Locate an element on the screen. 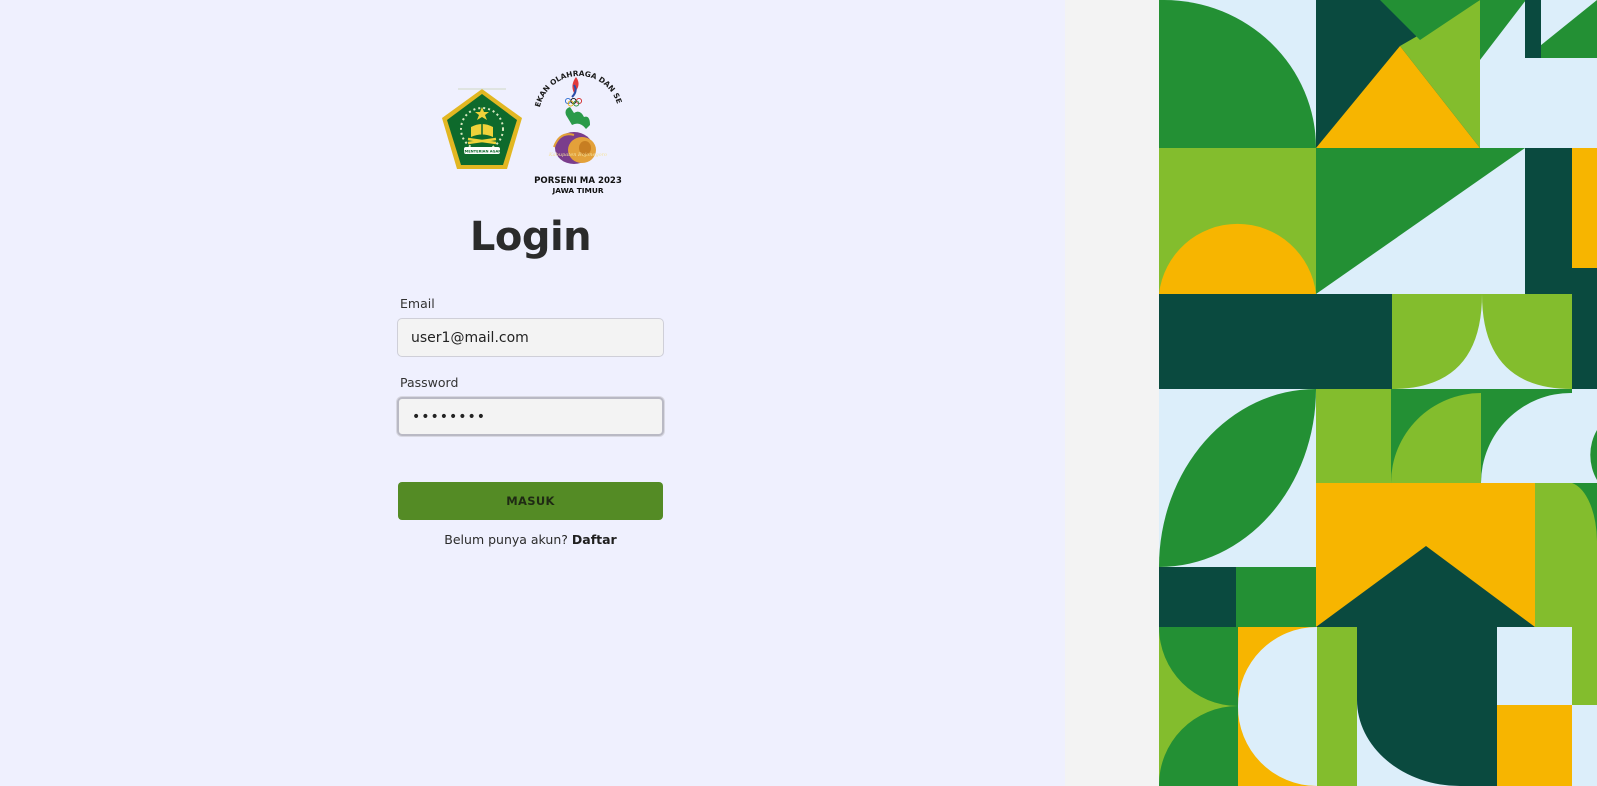 This screenshot has height=786, width=1597. login-submit-button: MASUK is located at coordinates (530, 501).